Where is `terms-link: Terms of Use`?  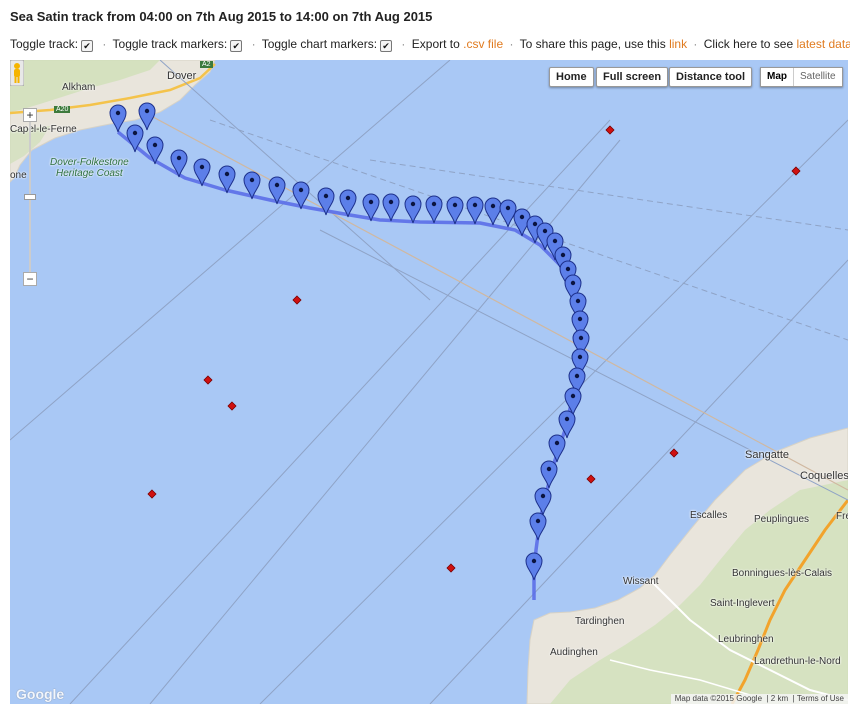 terms-link: Terms of Use is located at coordinates (820, 698).